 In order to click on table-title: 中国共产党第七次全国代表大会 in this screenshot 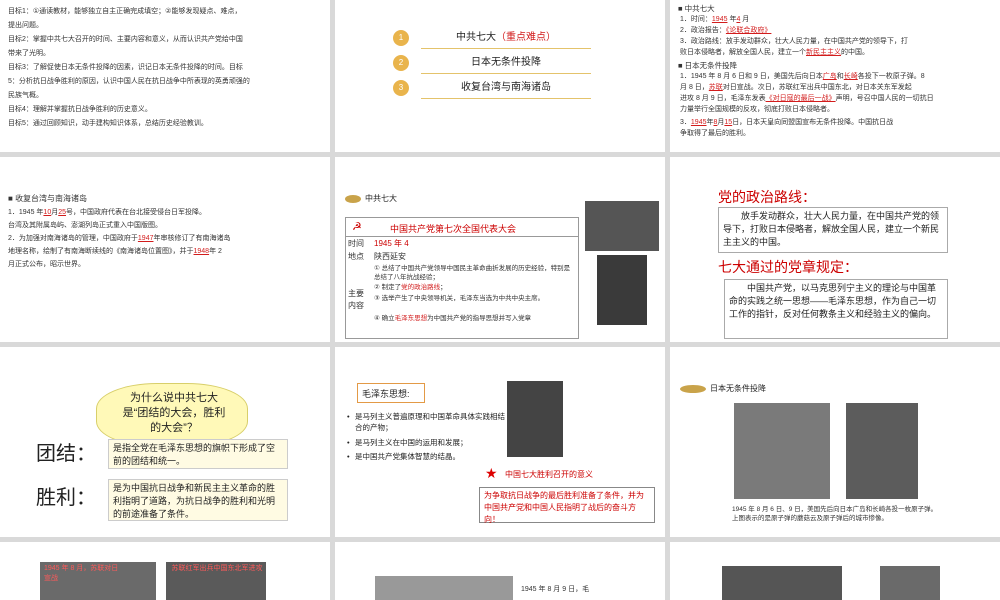, I will do `click(453, 229)`.